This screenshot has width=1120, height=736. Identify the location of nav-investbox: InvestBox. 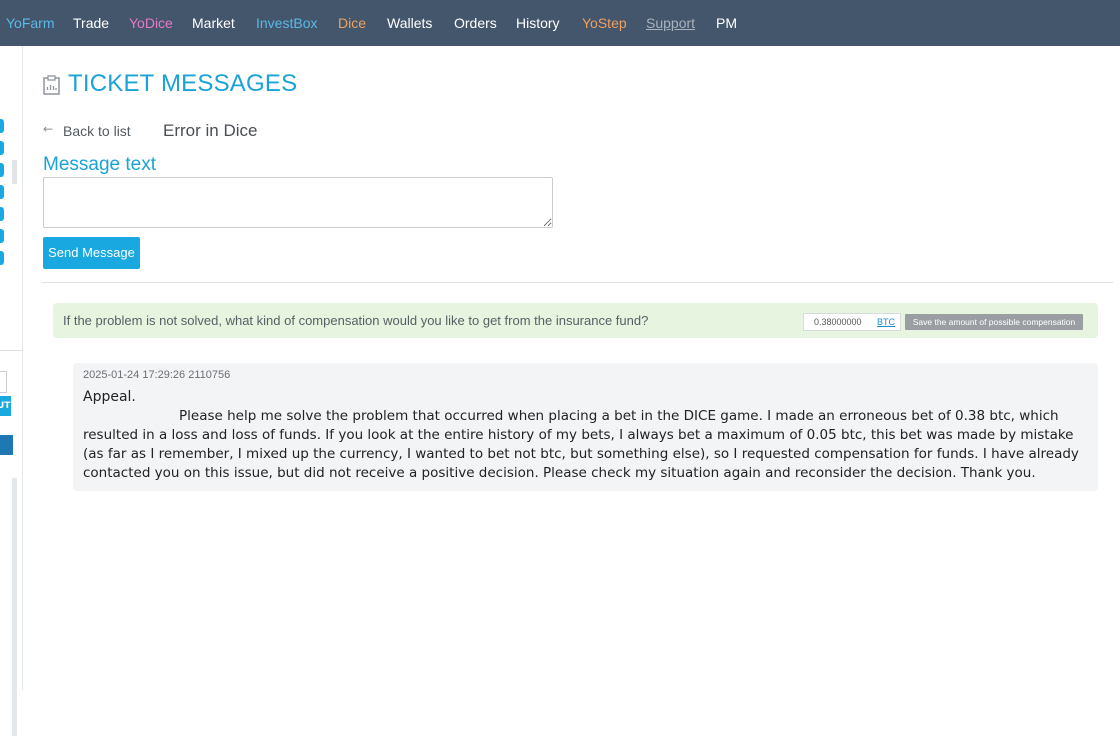
(286, 23).